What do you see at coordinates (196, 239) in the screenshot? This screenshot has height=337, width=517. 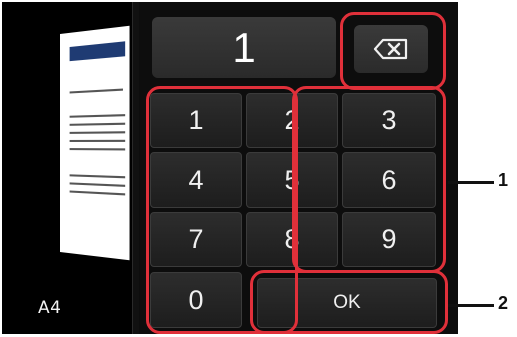 I see `key-7: 7` at bounding box center [196, 239].